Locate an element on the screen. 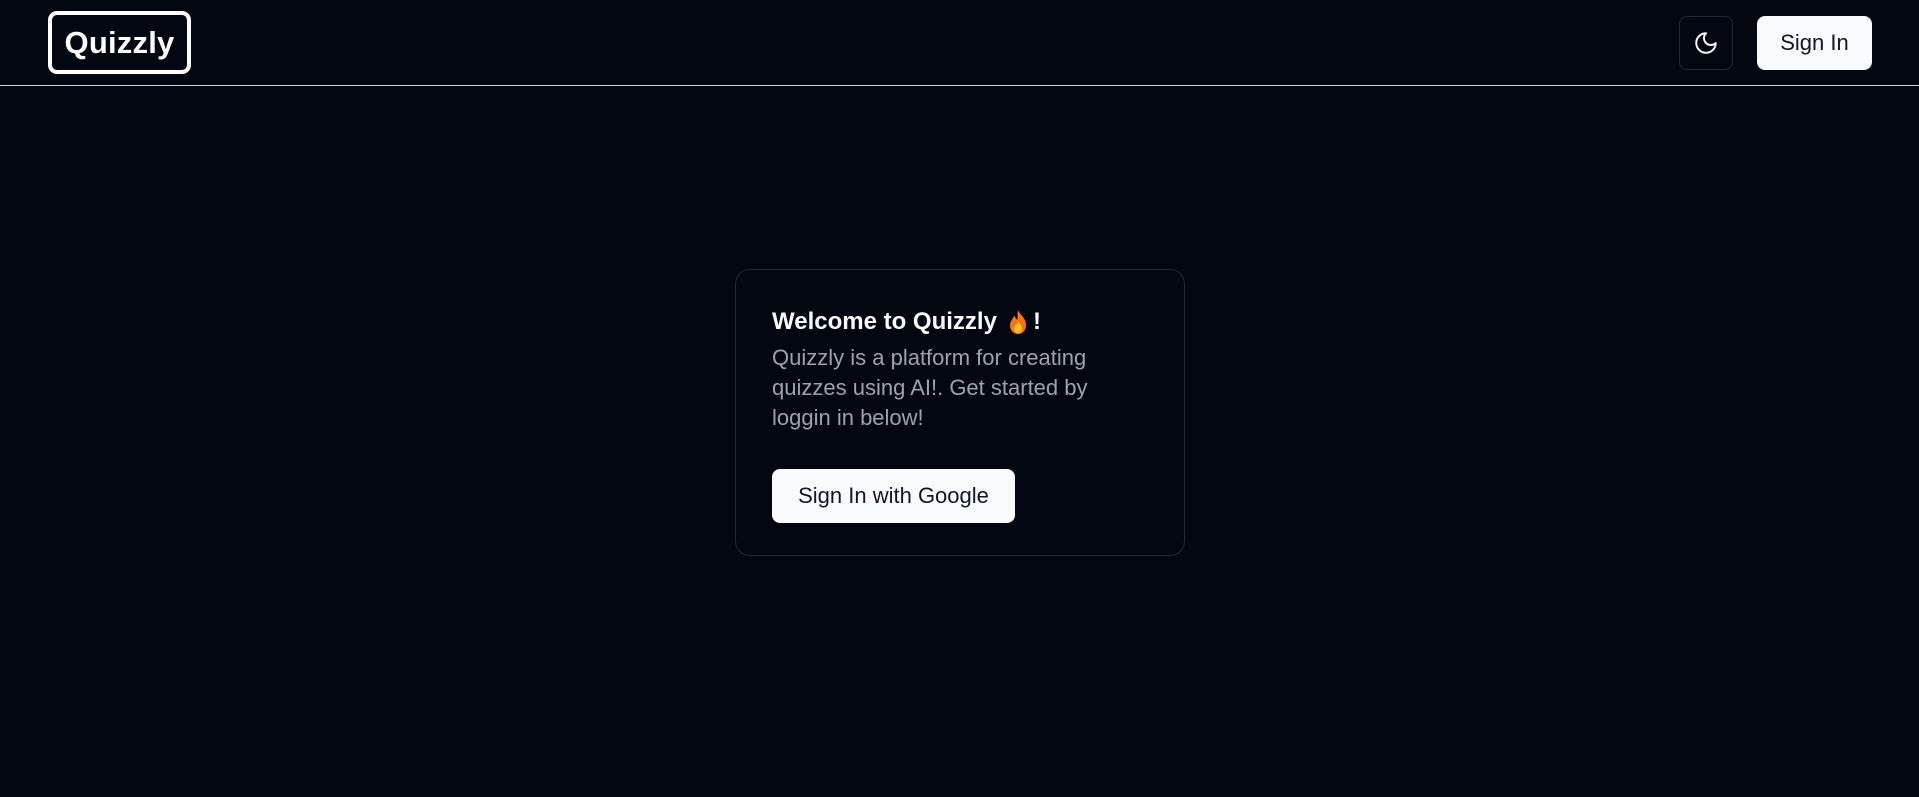 The width and height of the screenshot is (1919, 797). sign-in-with-google-button: Sign In with Google is located at coordinates (893, 496).